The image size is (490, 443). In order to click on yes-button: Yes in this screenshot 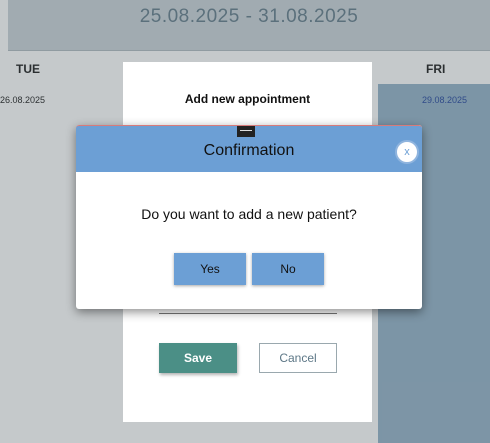, I will do `click(210, 269)`.